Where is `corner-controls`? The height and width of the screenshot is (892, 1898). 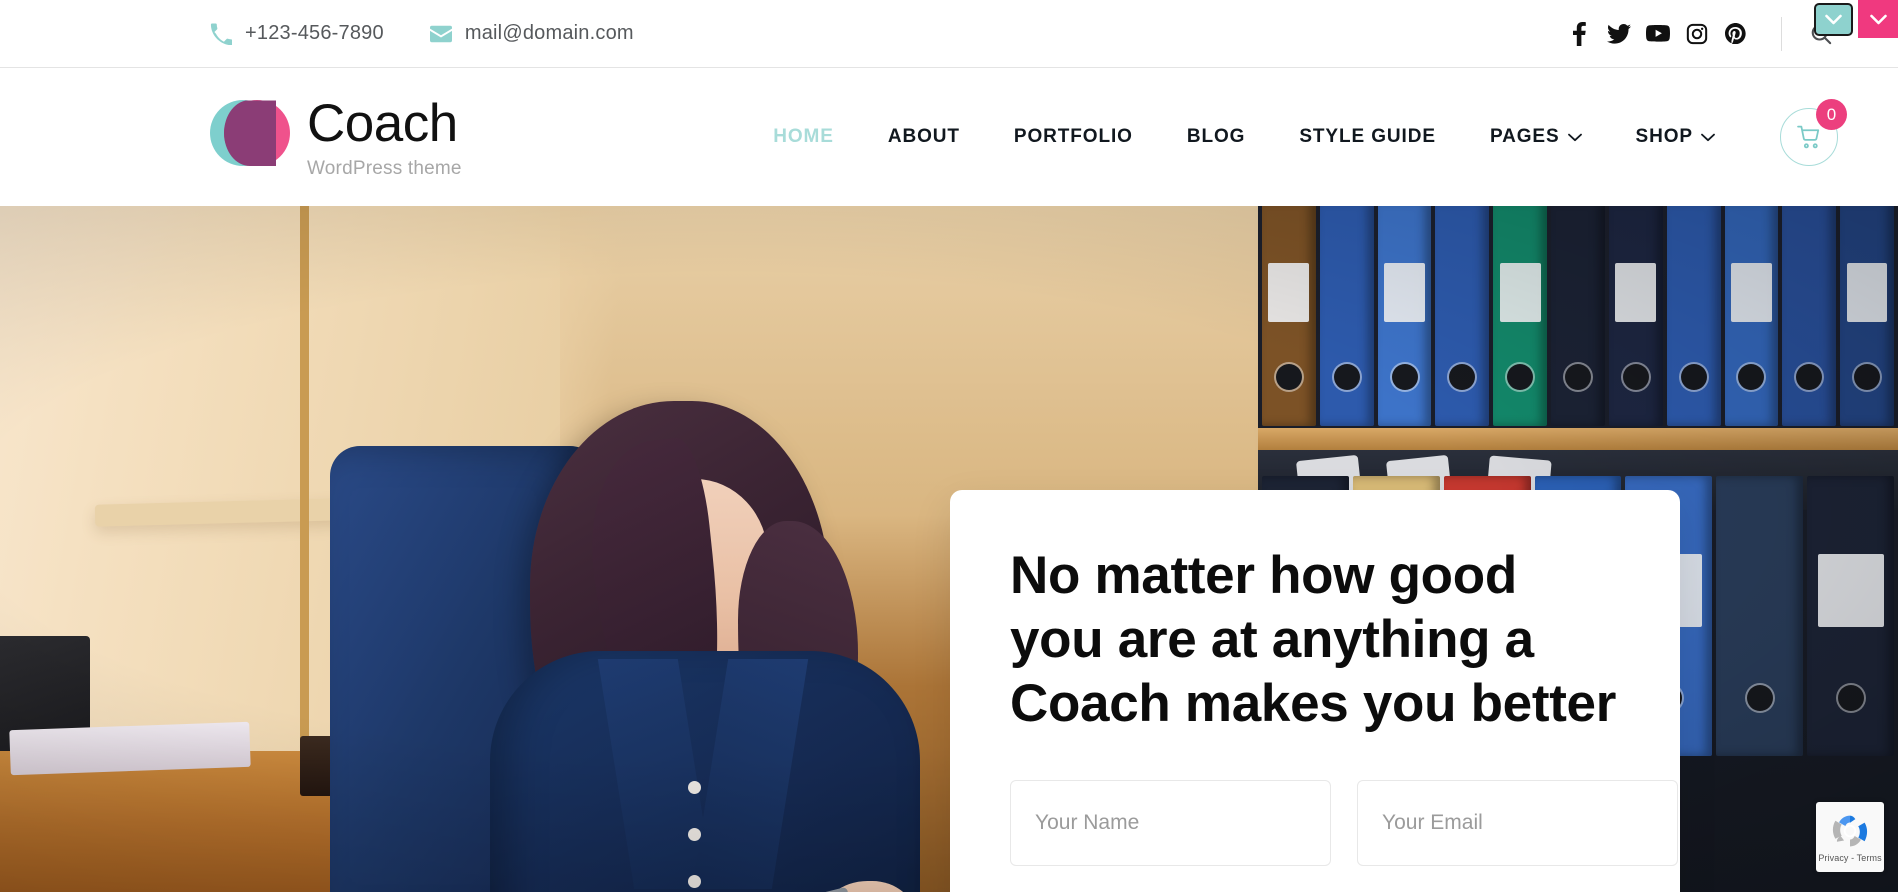 corner-controls is located at coordinates (1856, 19).